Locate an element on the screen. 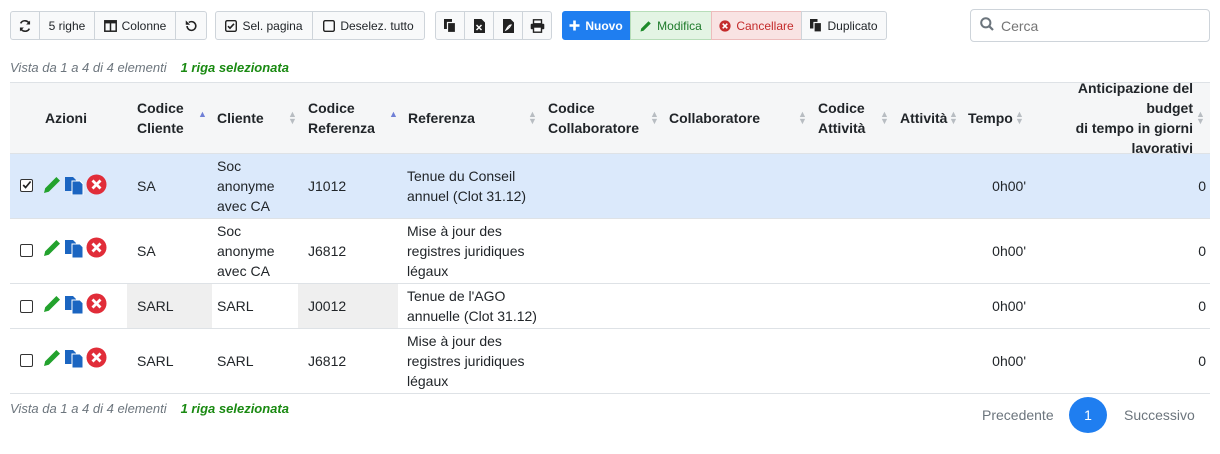 The width and height of the screenshot is (1220, 454). edit-button: Modifica is located at coordinates (671, 25).